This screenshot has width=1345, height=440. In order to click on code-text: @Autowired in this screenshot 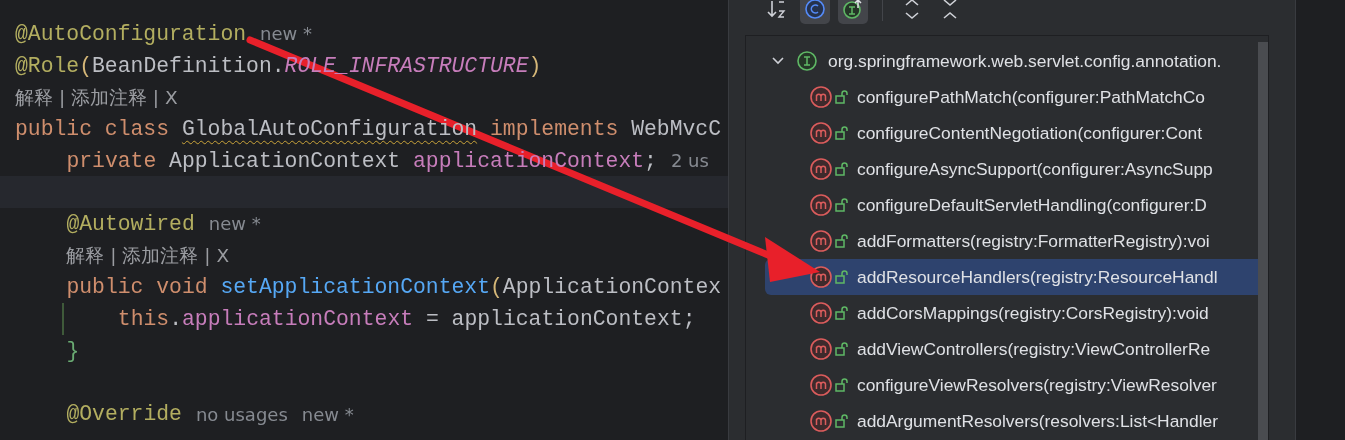, I will do `click(130, 223)`.